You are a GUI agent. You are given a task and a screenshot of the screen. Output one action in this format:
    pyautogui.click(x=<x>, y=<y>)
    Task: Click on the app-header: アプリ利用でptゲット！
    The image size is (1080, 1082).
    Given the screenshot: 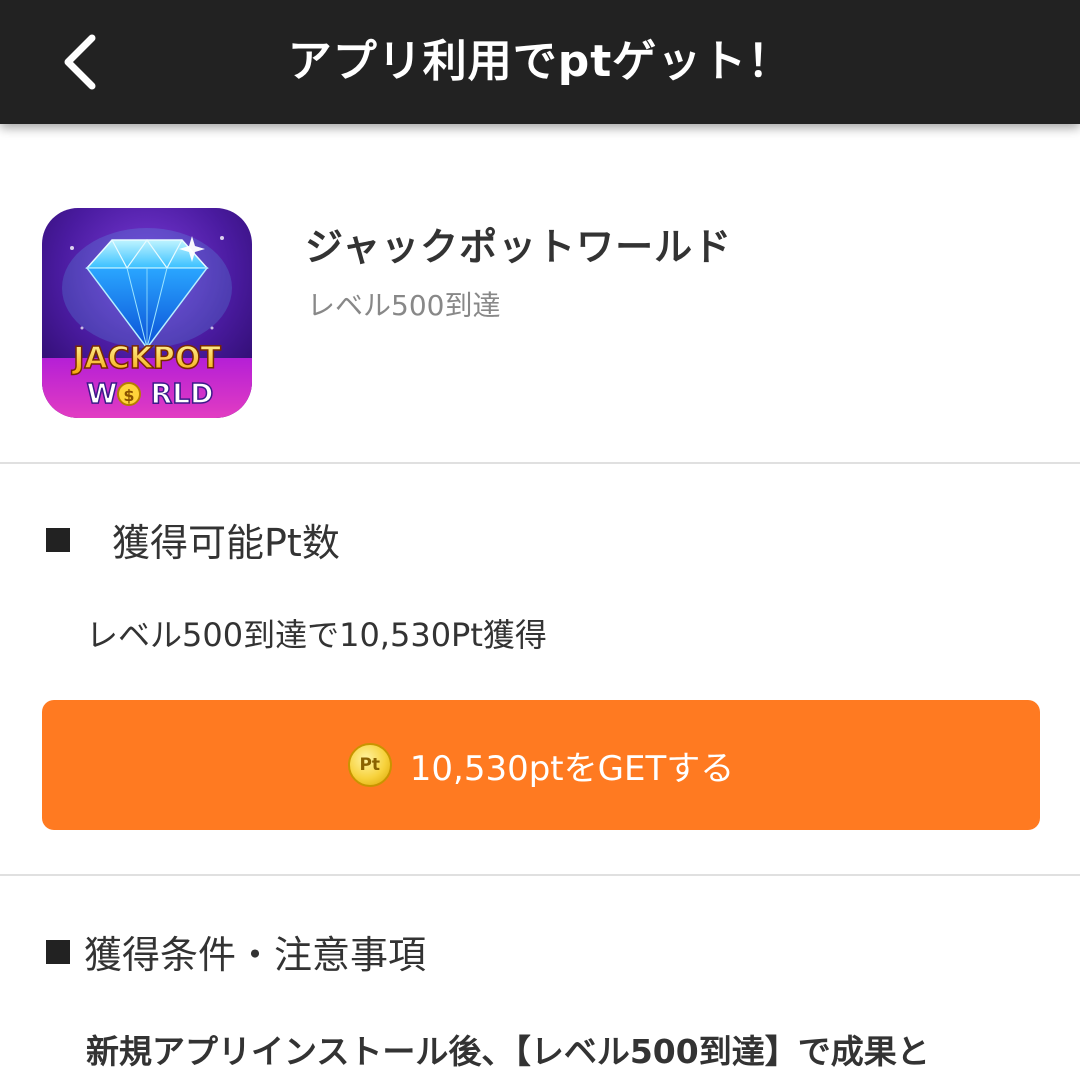 What is the action you would take?
    pyautogui.click(x=540, y=62)
    